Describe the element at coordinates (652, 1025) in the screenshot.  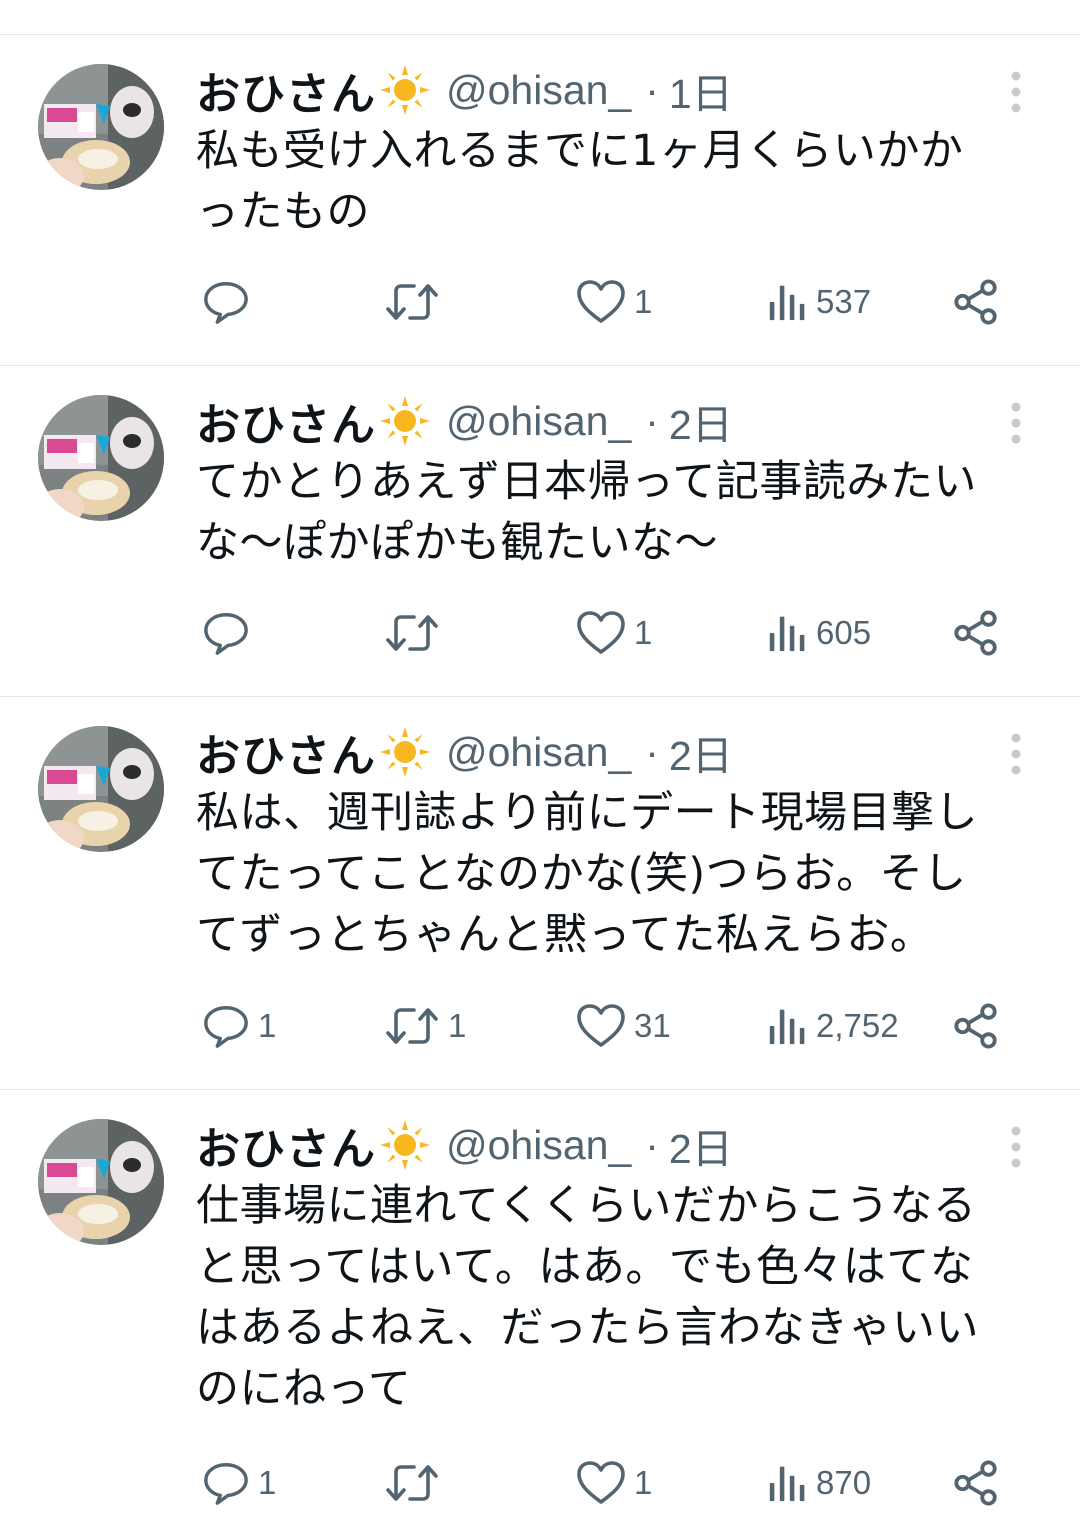
I see `like-count: 31` at that location.